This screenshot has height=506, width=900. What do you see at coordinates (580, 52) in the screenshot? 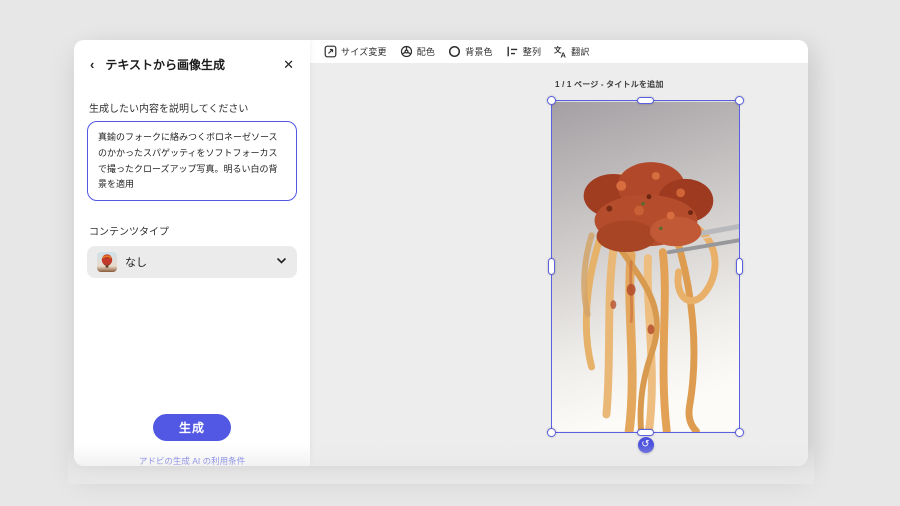
I see `translate-label: 翻訳` at bounding box center [580, 52].